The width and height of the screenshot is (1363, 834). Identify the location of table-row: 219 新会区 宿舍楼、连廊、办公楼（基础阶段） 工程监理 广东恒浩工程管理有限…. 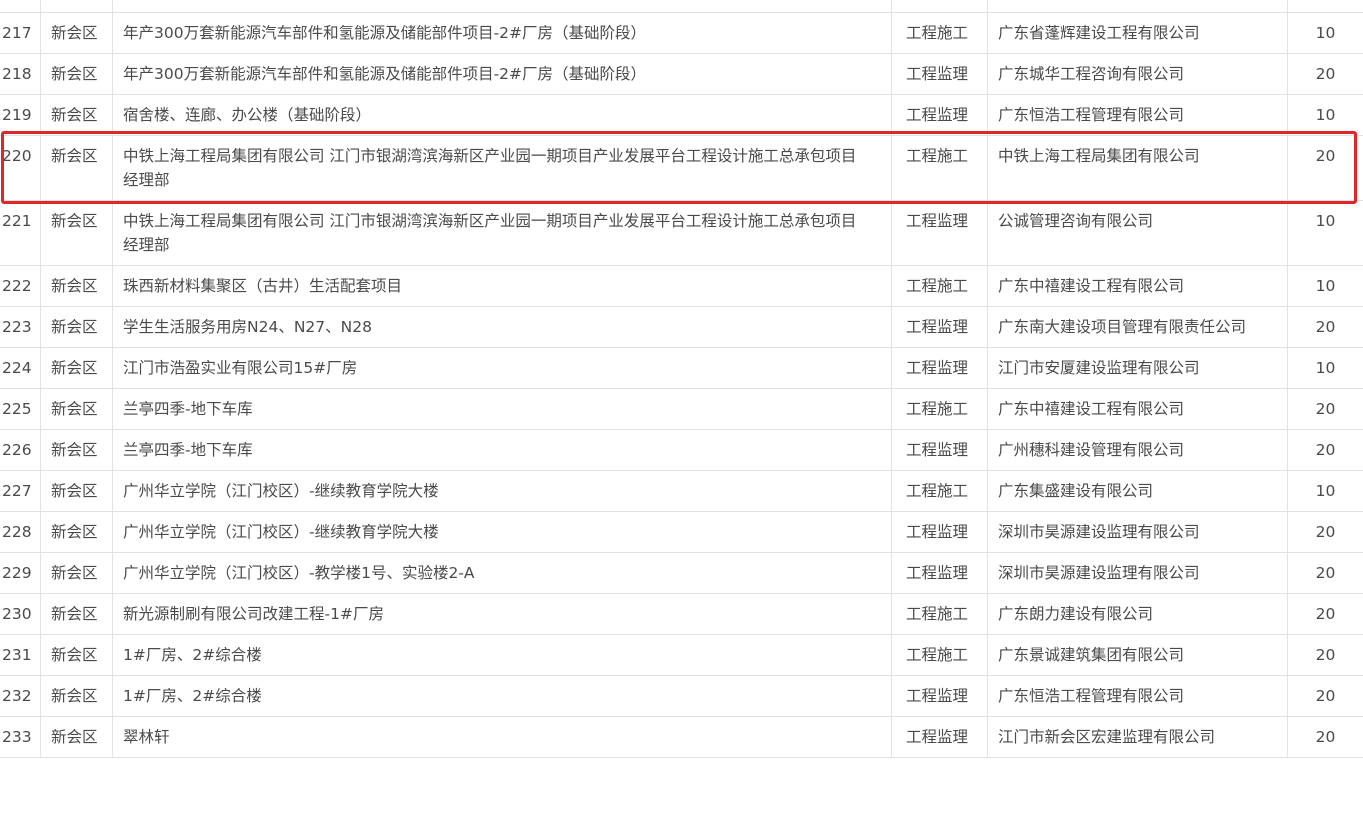
(681, 115).